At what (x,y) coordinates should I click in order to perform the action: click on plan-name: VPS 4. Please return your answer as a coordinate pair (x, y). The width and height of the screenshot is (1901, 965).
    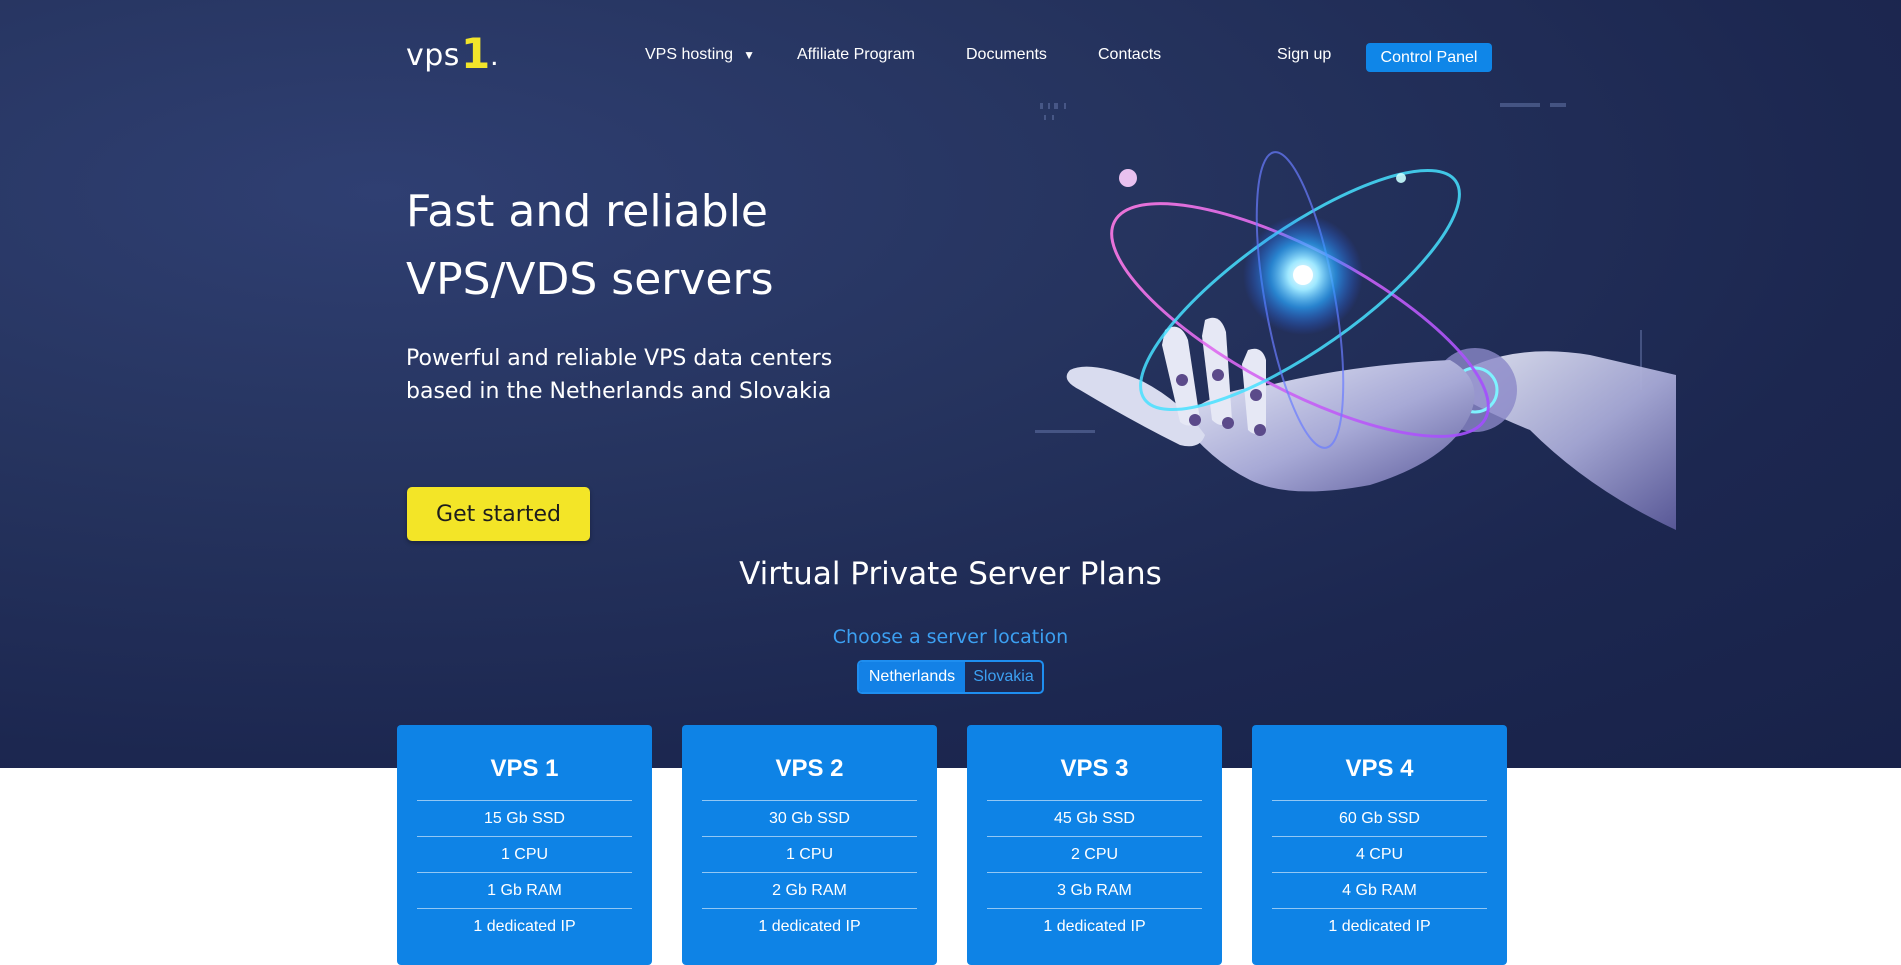
    Looking at the image, I should click on (1379, 768).